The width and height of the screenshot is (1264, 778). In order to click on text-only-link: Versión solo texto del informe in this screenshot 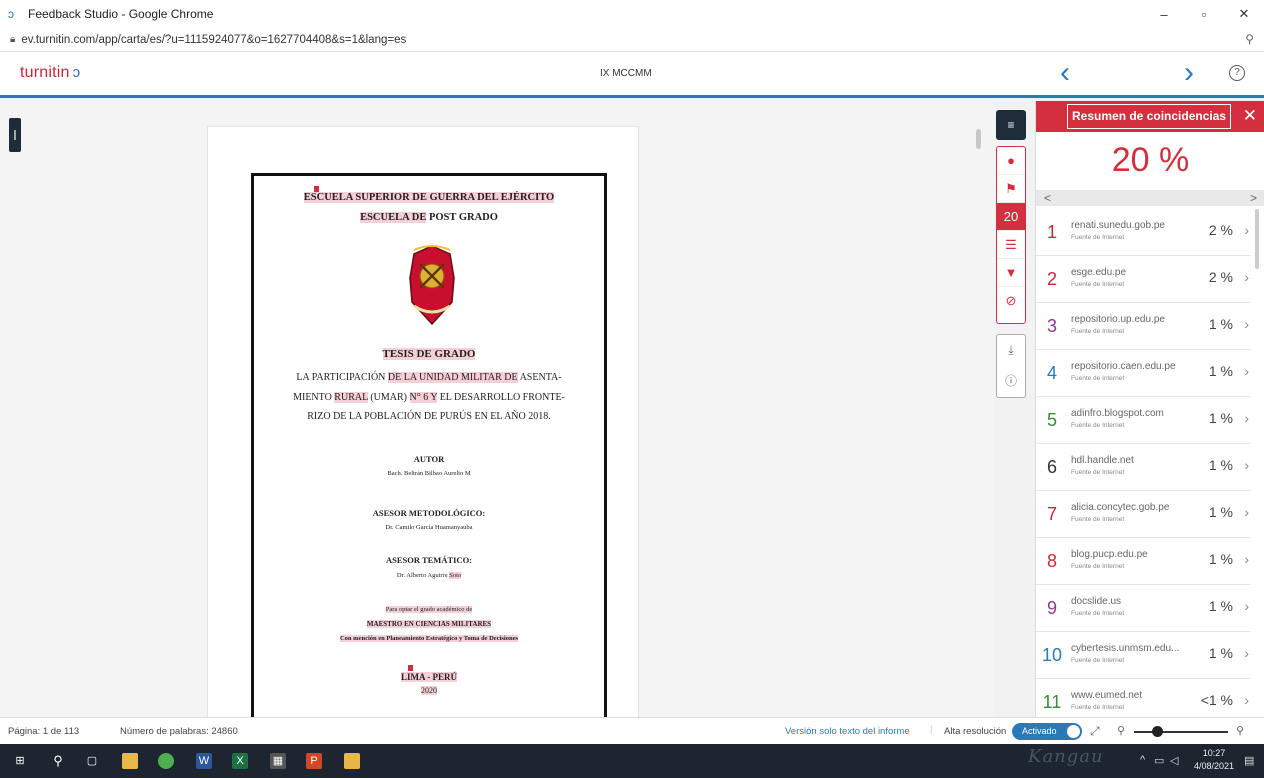, I will do `click(847, 731)`.